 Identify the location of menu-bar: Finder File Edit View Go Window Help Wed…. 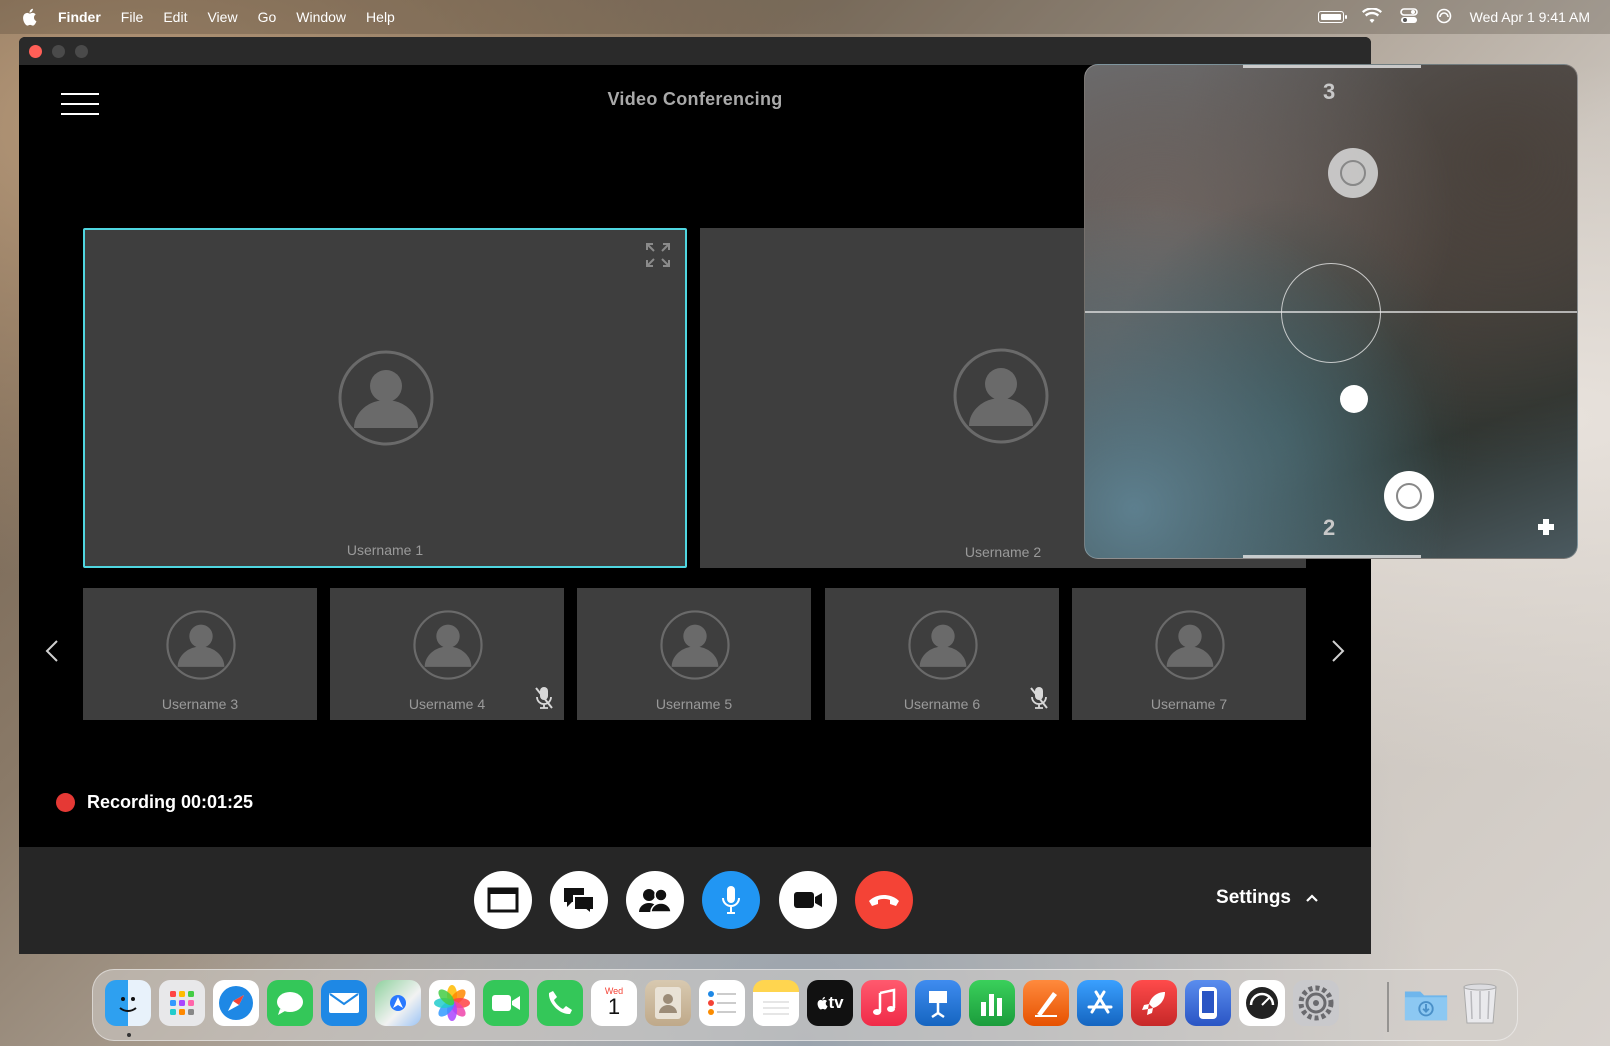
(805, 17).